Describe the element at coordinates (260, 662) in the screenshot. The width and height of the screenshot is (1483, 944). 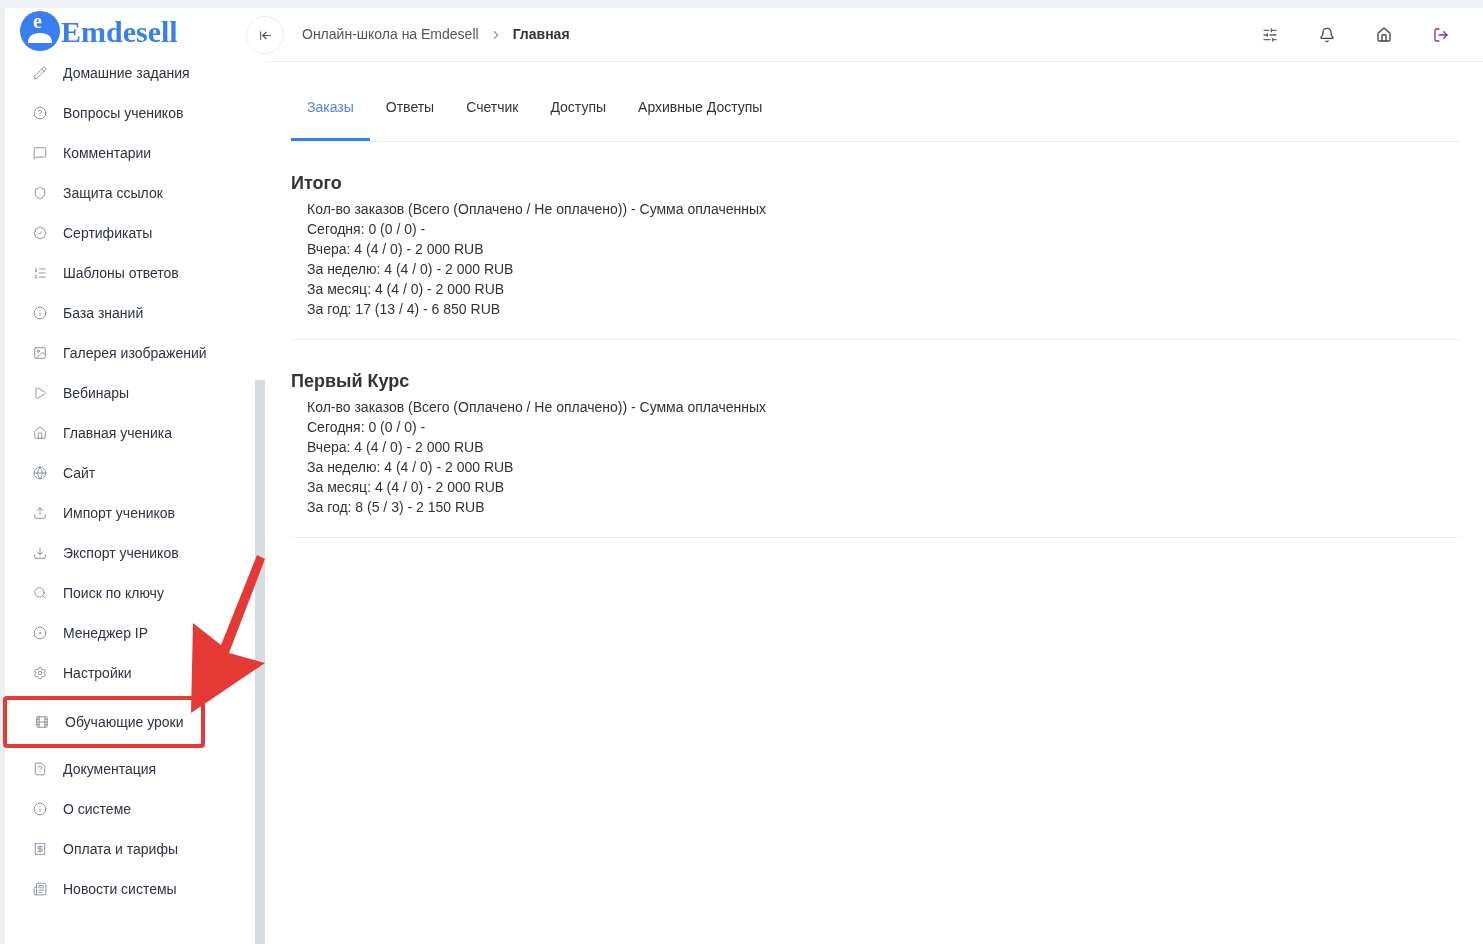
I see `scrollbar-thumb` at that location.